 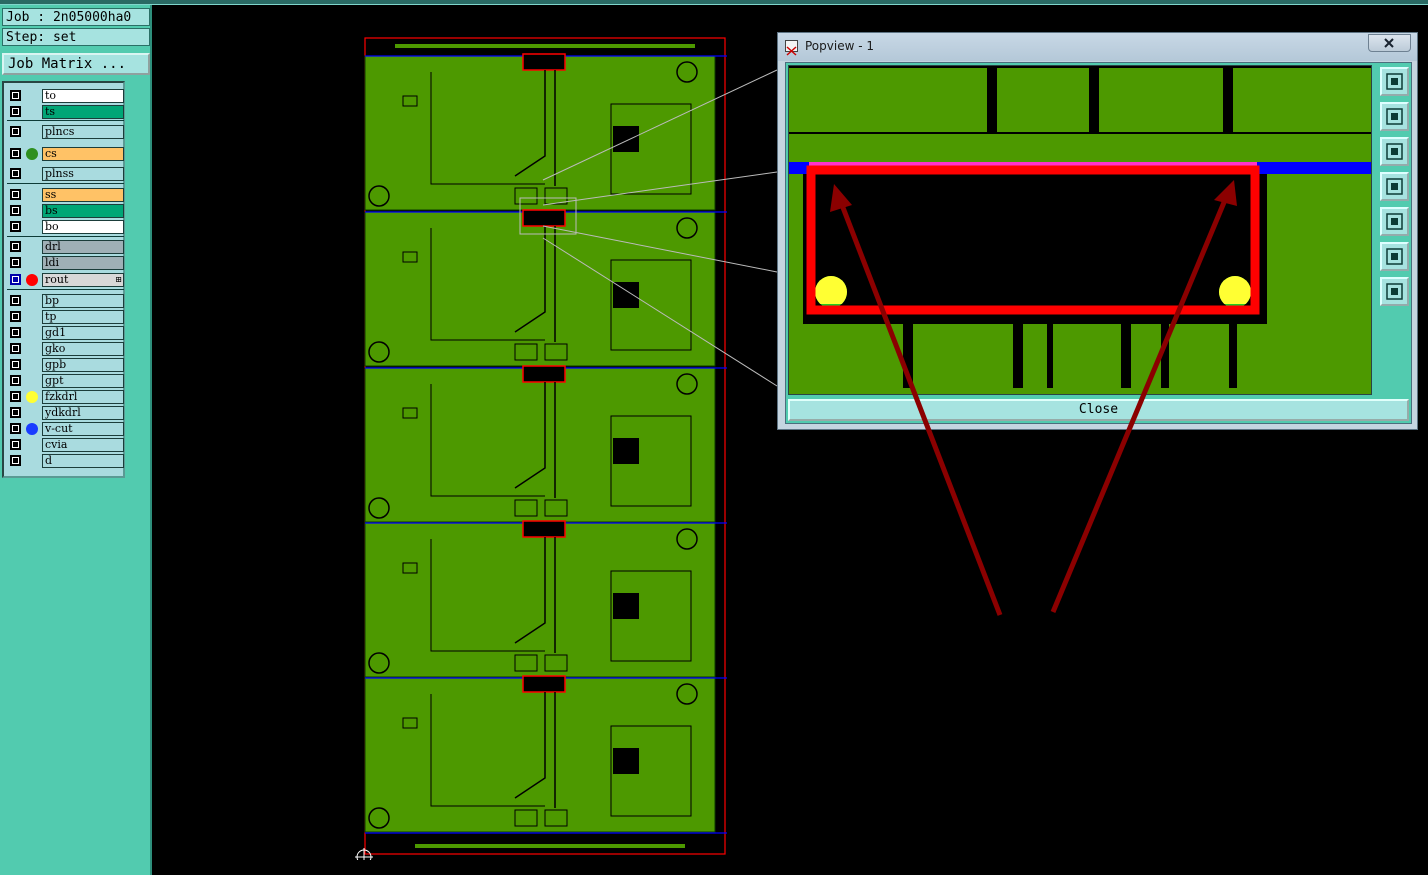 I want to click on layer-row-v-cut: v-cut, so click(x=65, y=429).